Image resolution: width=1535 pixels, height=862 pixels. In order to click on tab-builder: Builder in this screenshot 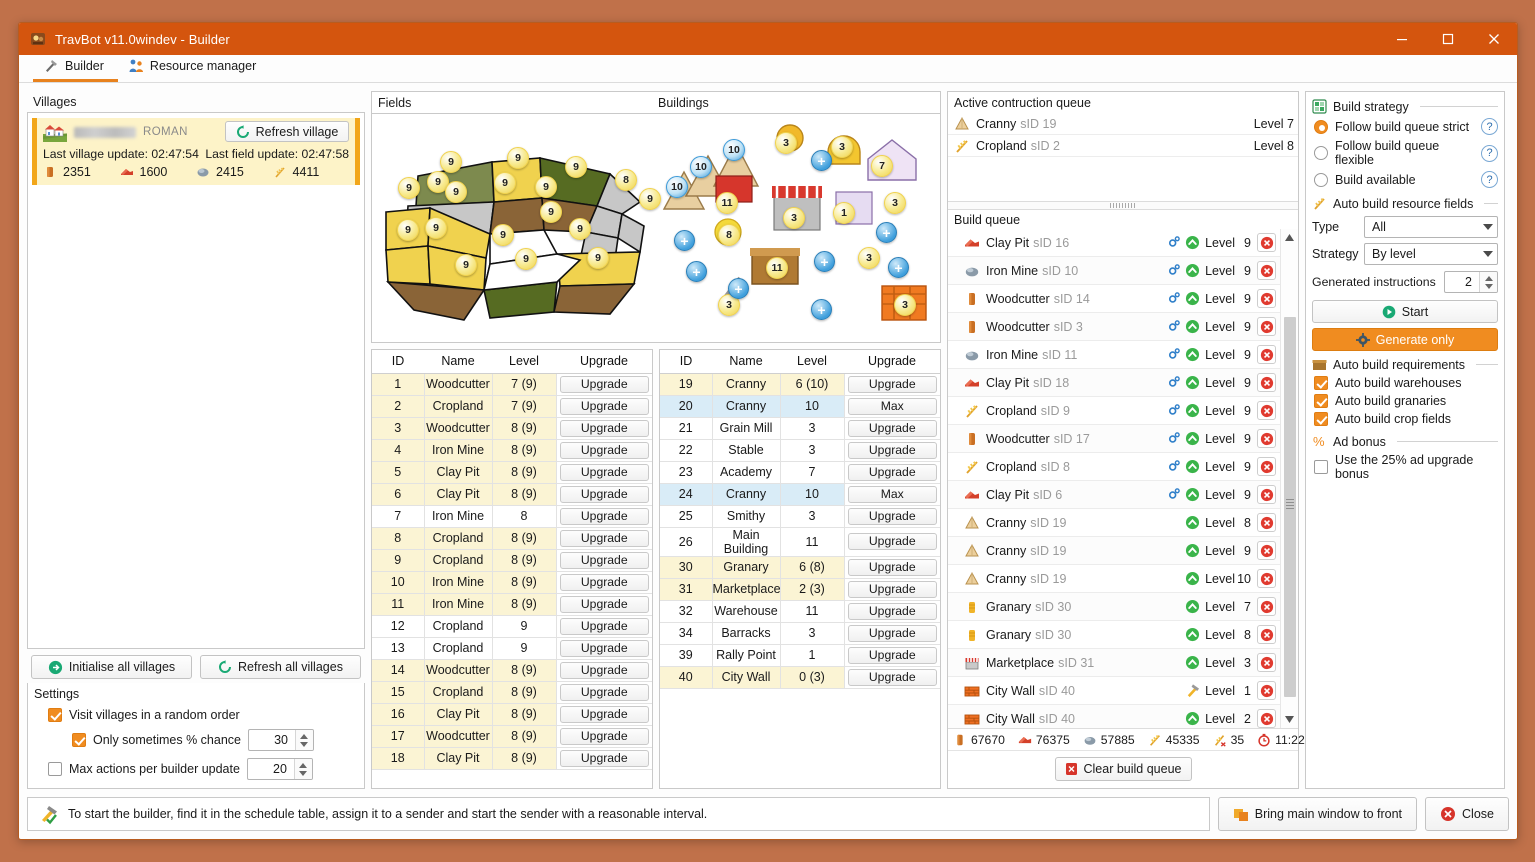, I will do `click(75, 68)`.